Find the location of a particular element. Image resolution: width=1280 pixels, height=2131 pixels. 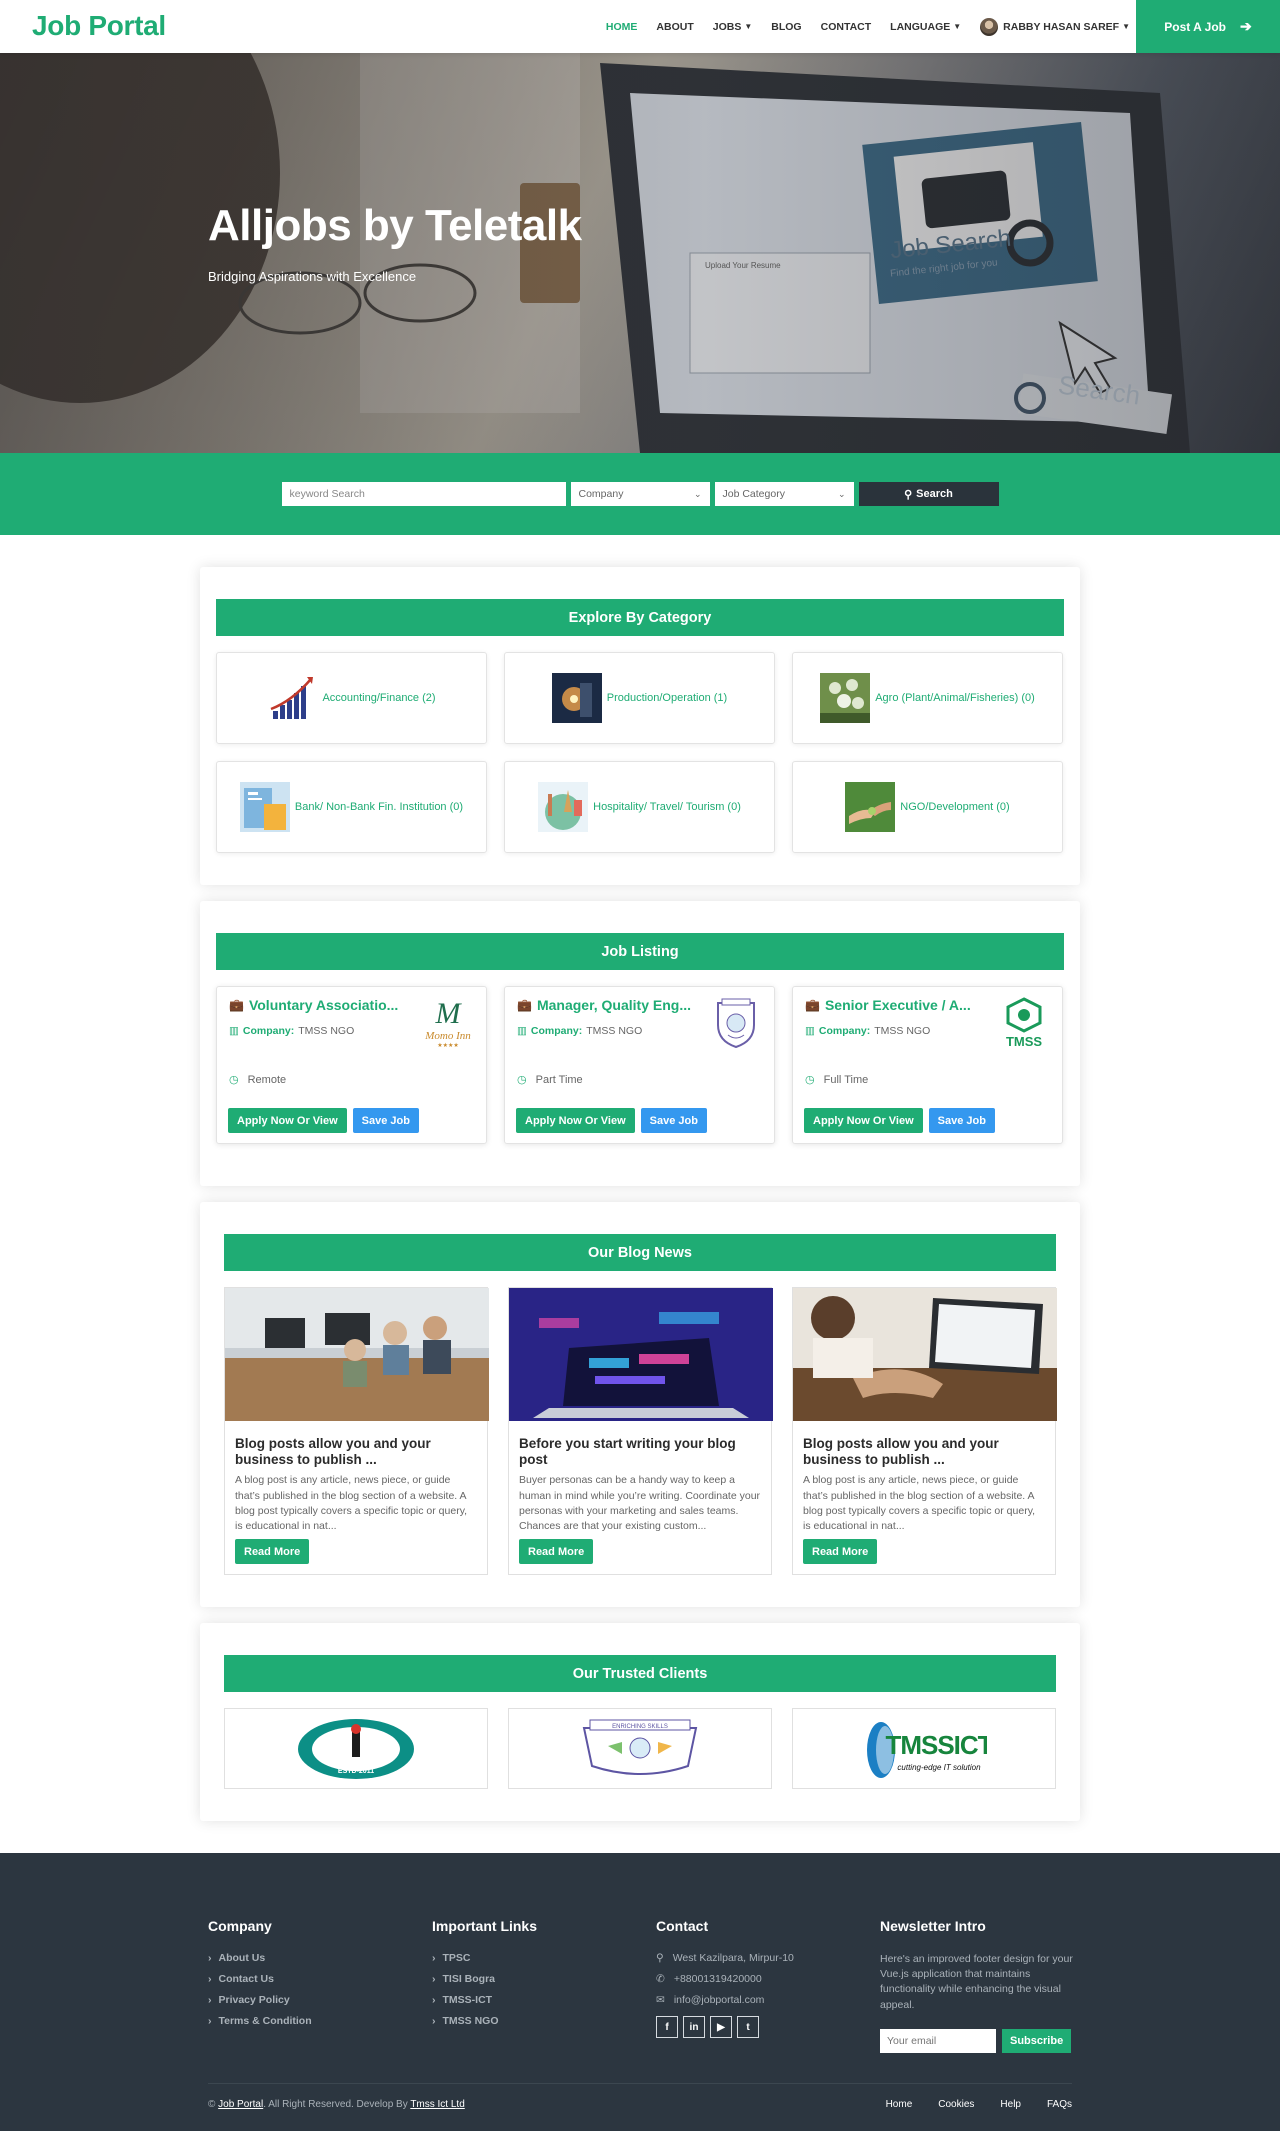

footer-link-tmss-ngo: › TMSS NGO is located at coordinates (484, 2021).